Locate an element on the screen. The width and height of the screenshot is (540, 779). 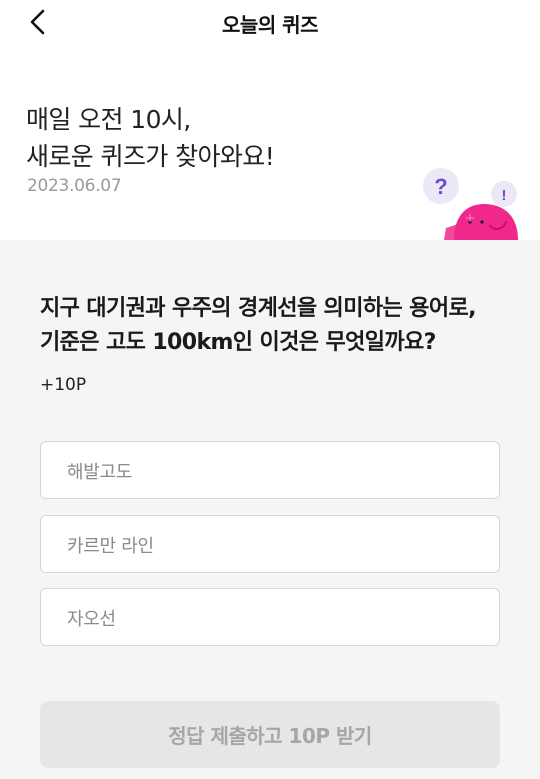
answer-option-3: 자오선 is located at coordinates (270, 617).